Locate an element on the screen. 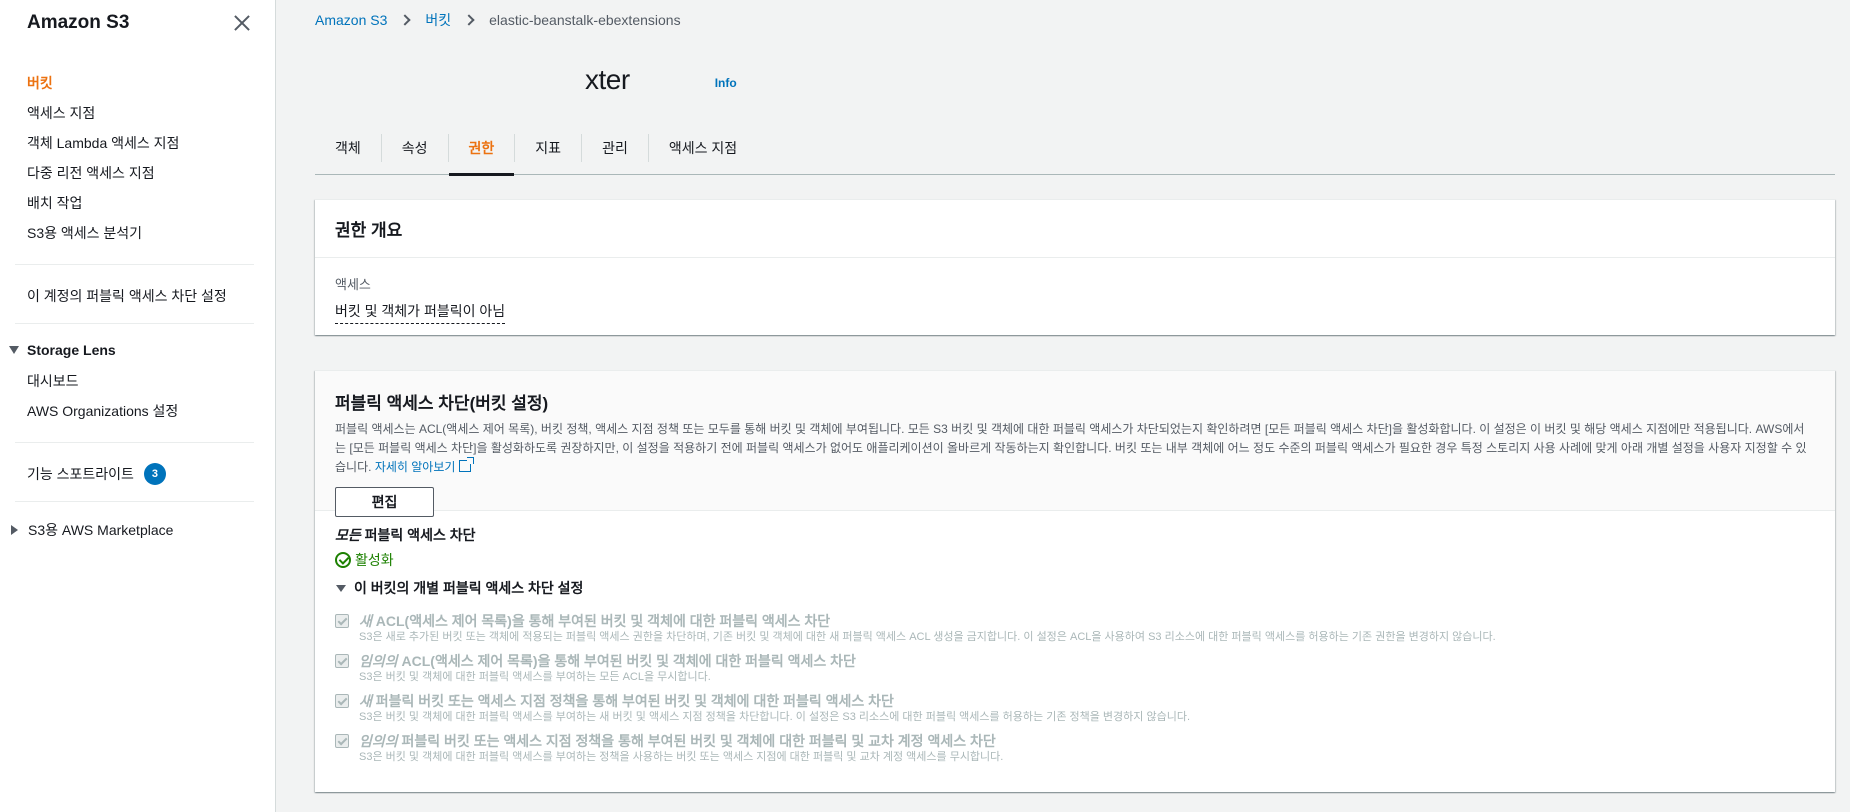  sidebar-item-aws-organizations: AWS Organizations 설정 is located at coordinates (137, 411).